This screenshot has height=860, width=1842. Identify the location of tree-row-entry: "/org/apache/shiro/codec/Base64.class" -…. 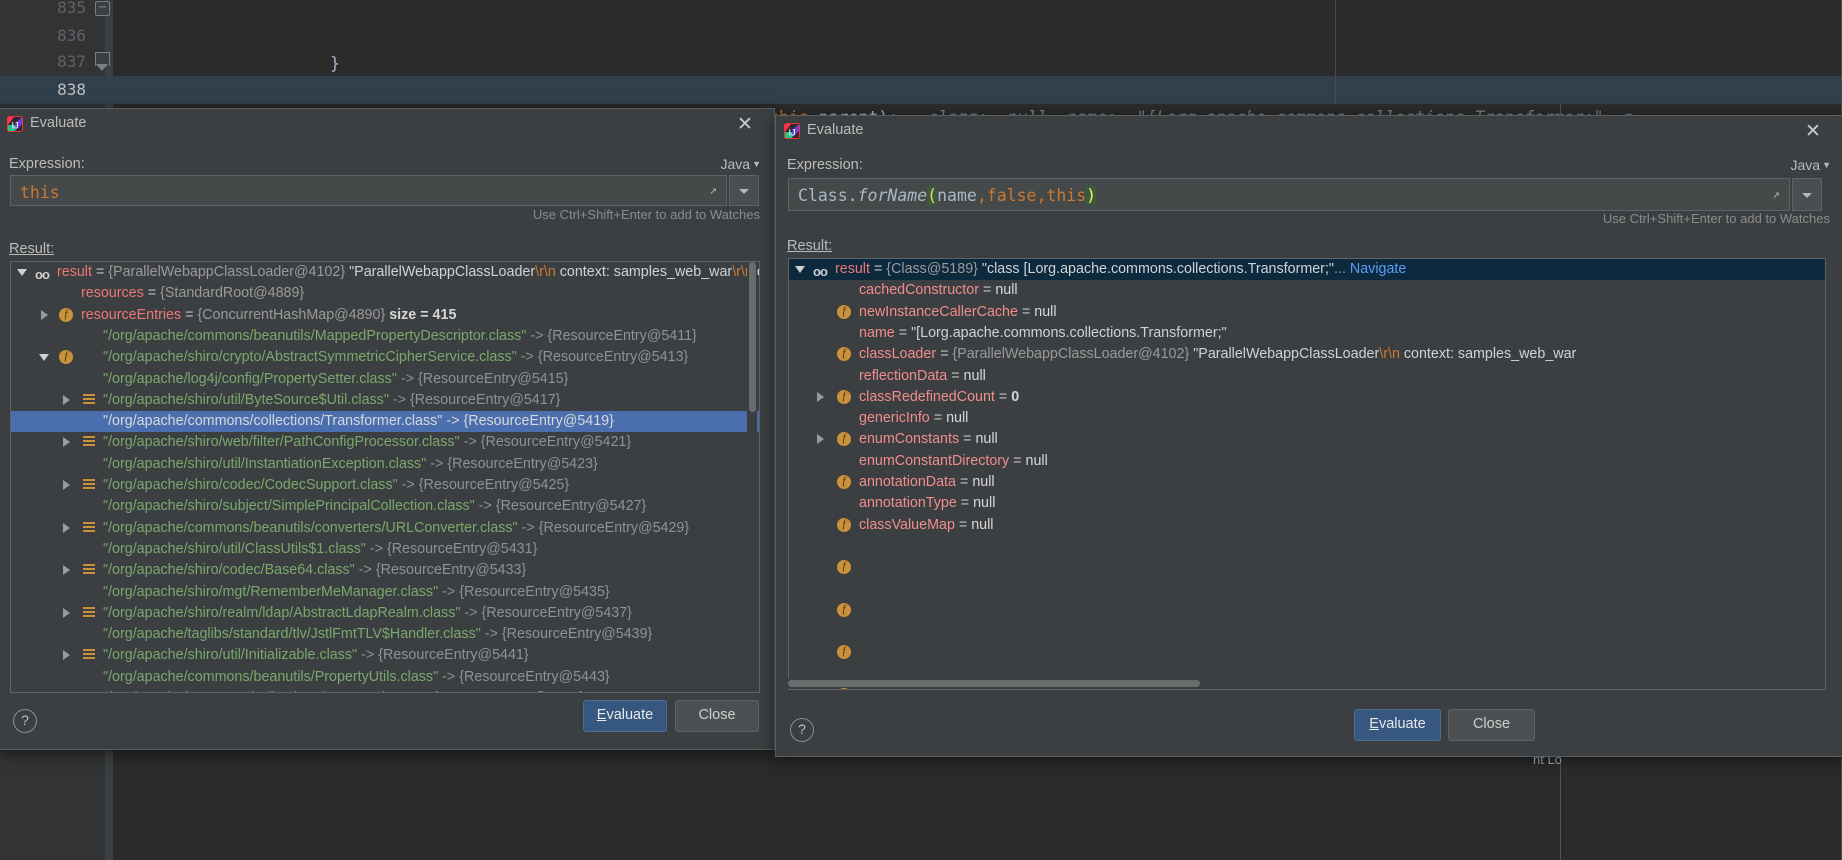
(385, 570).